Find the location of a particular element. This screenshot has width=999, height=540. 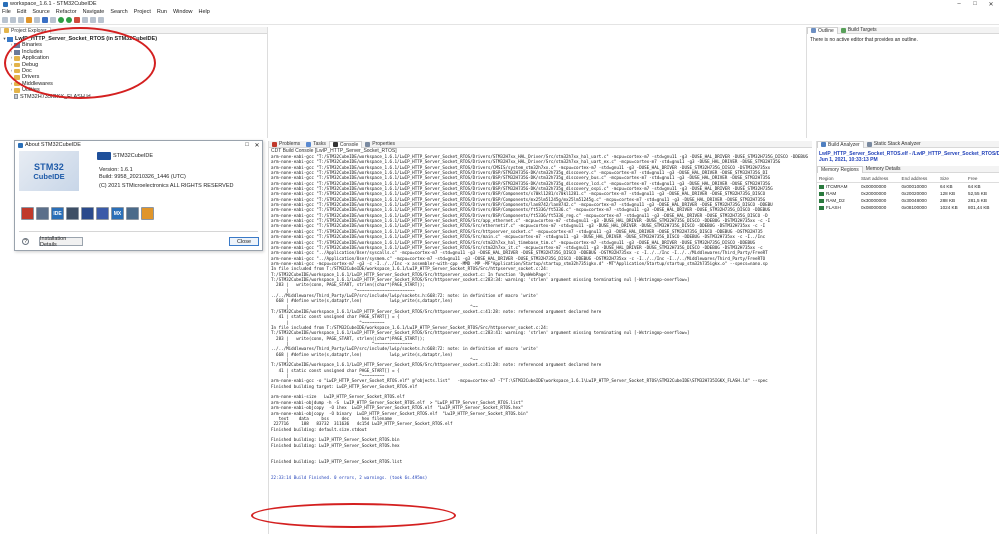

minimize-button: – is located at coordinates (959, 4).